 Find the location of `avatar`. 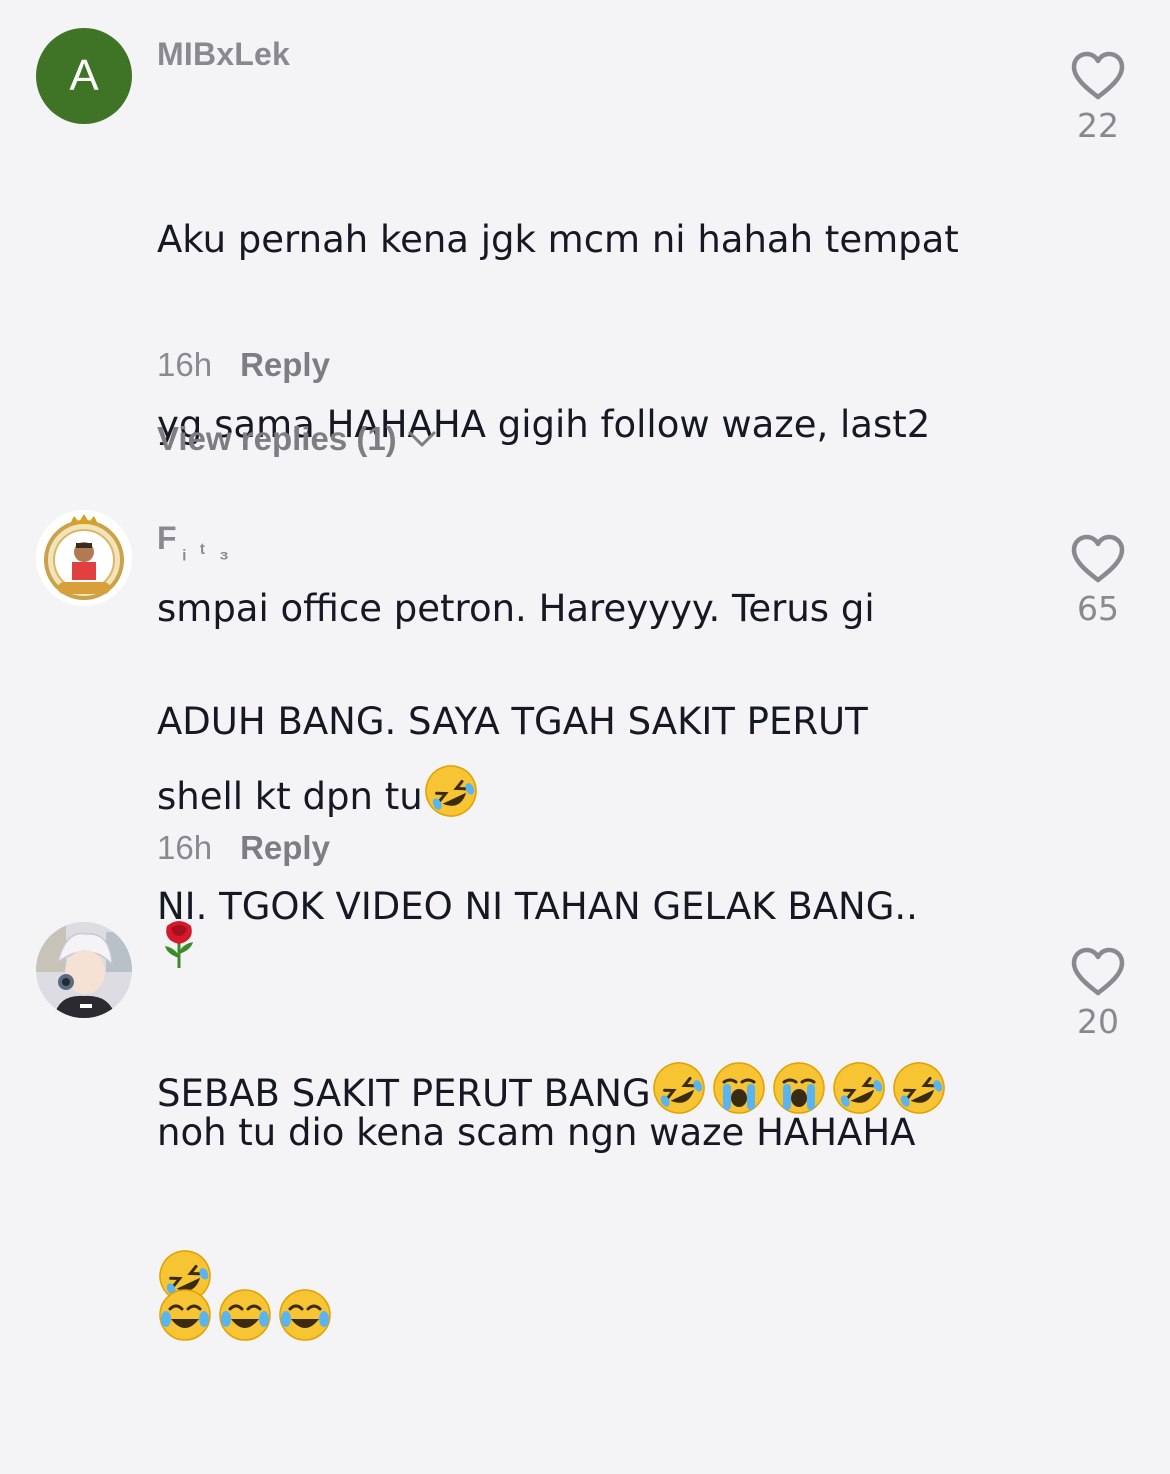

avatar is located at coordinates (84, 970).